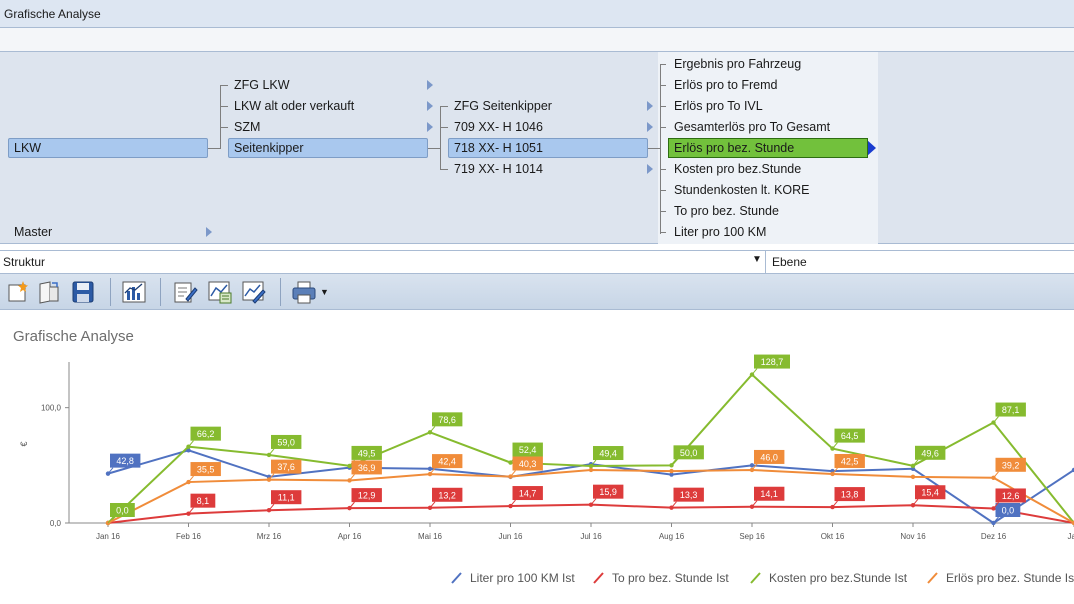 This screenshot has height=604, width=1074. What do you see at coordinates (134, 292) in the screenshot?
I see `chart-icon` at bounding box center [134, 292].